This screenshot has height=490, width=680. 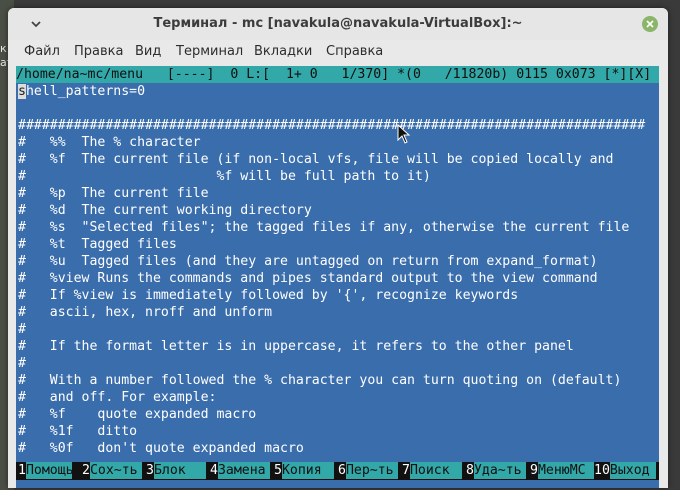 I want to click on close-button, so click(x=650, y=24).